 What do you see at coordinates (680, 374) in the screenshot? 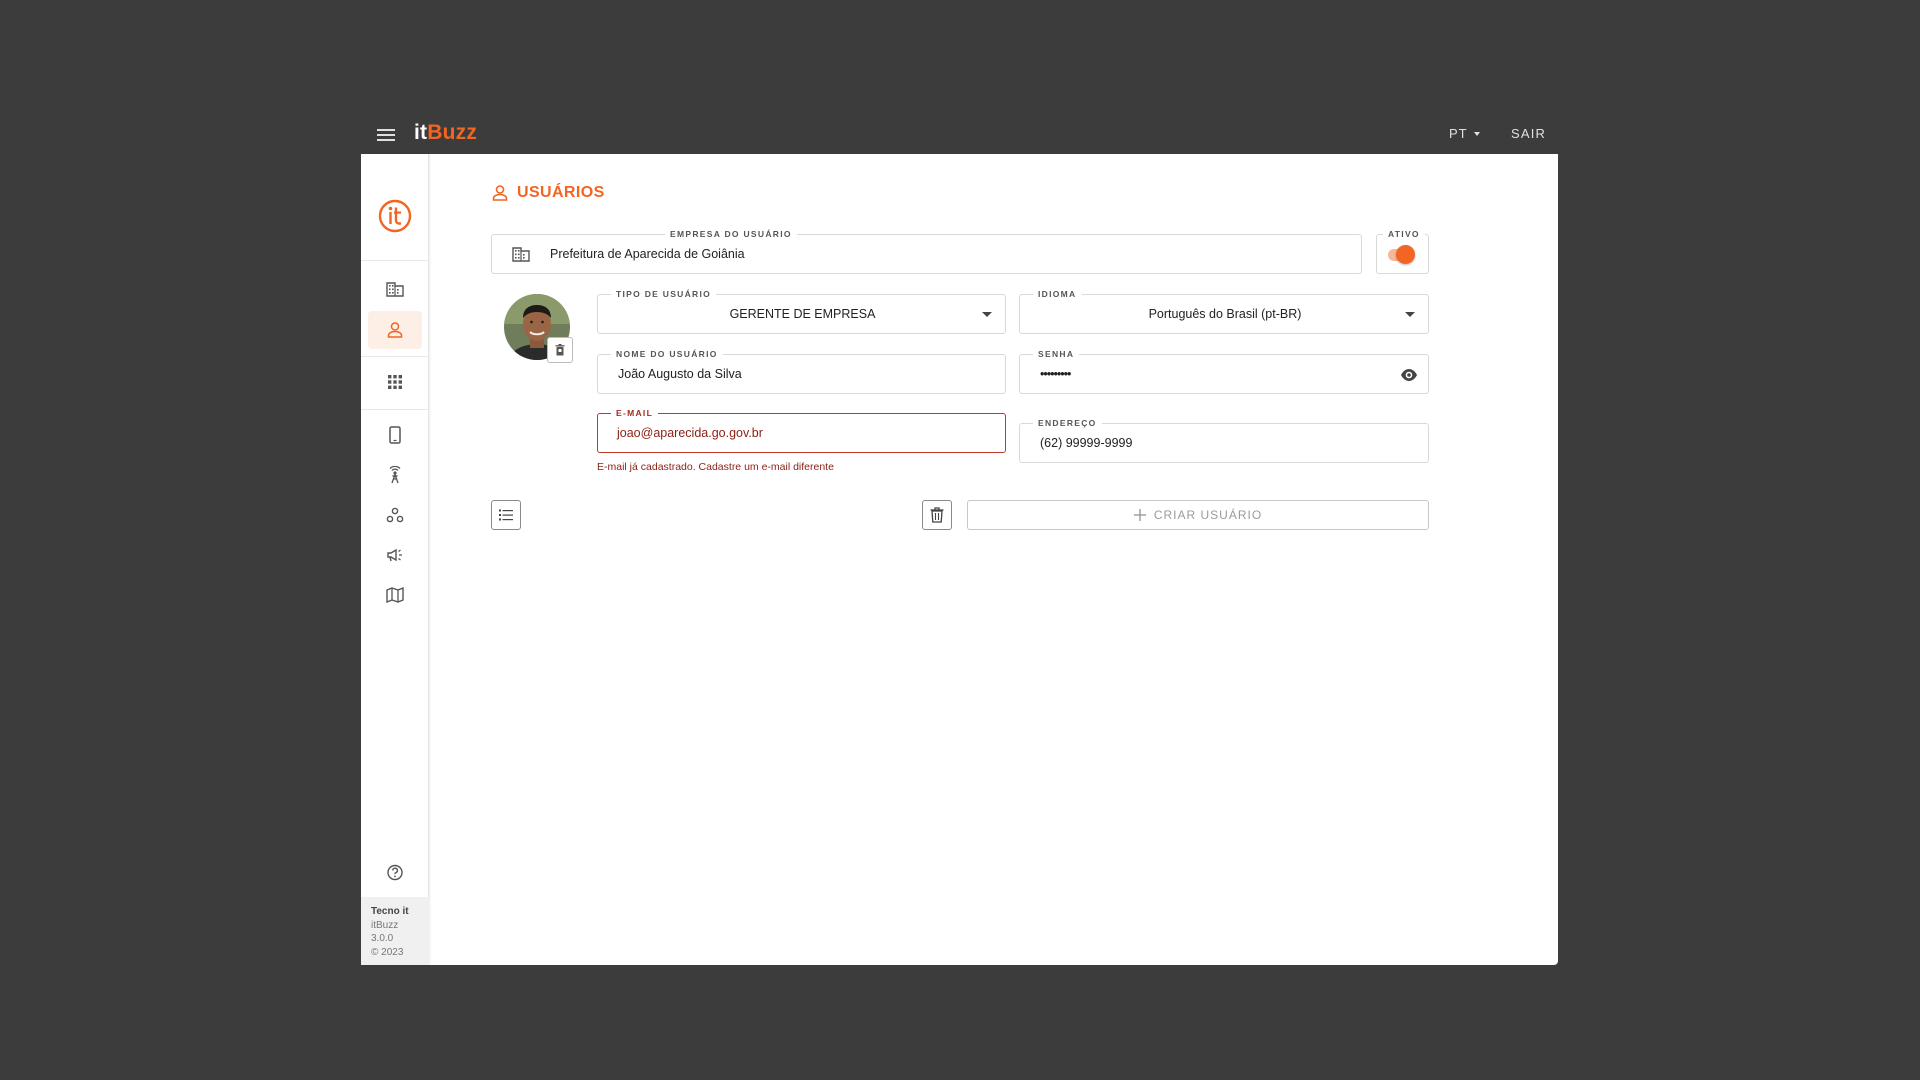
I see `username-value: João Augusto da Silva` at bounding box center [680, 374].